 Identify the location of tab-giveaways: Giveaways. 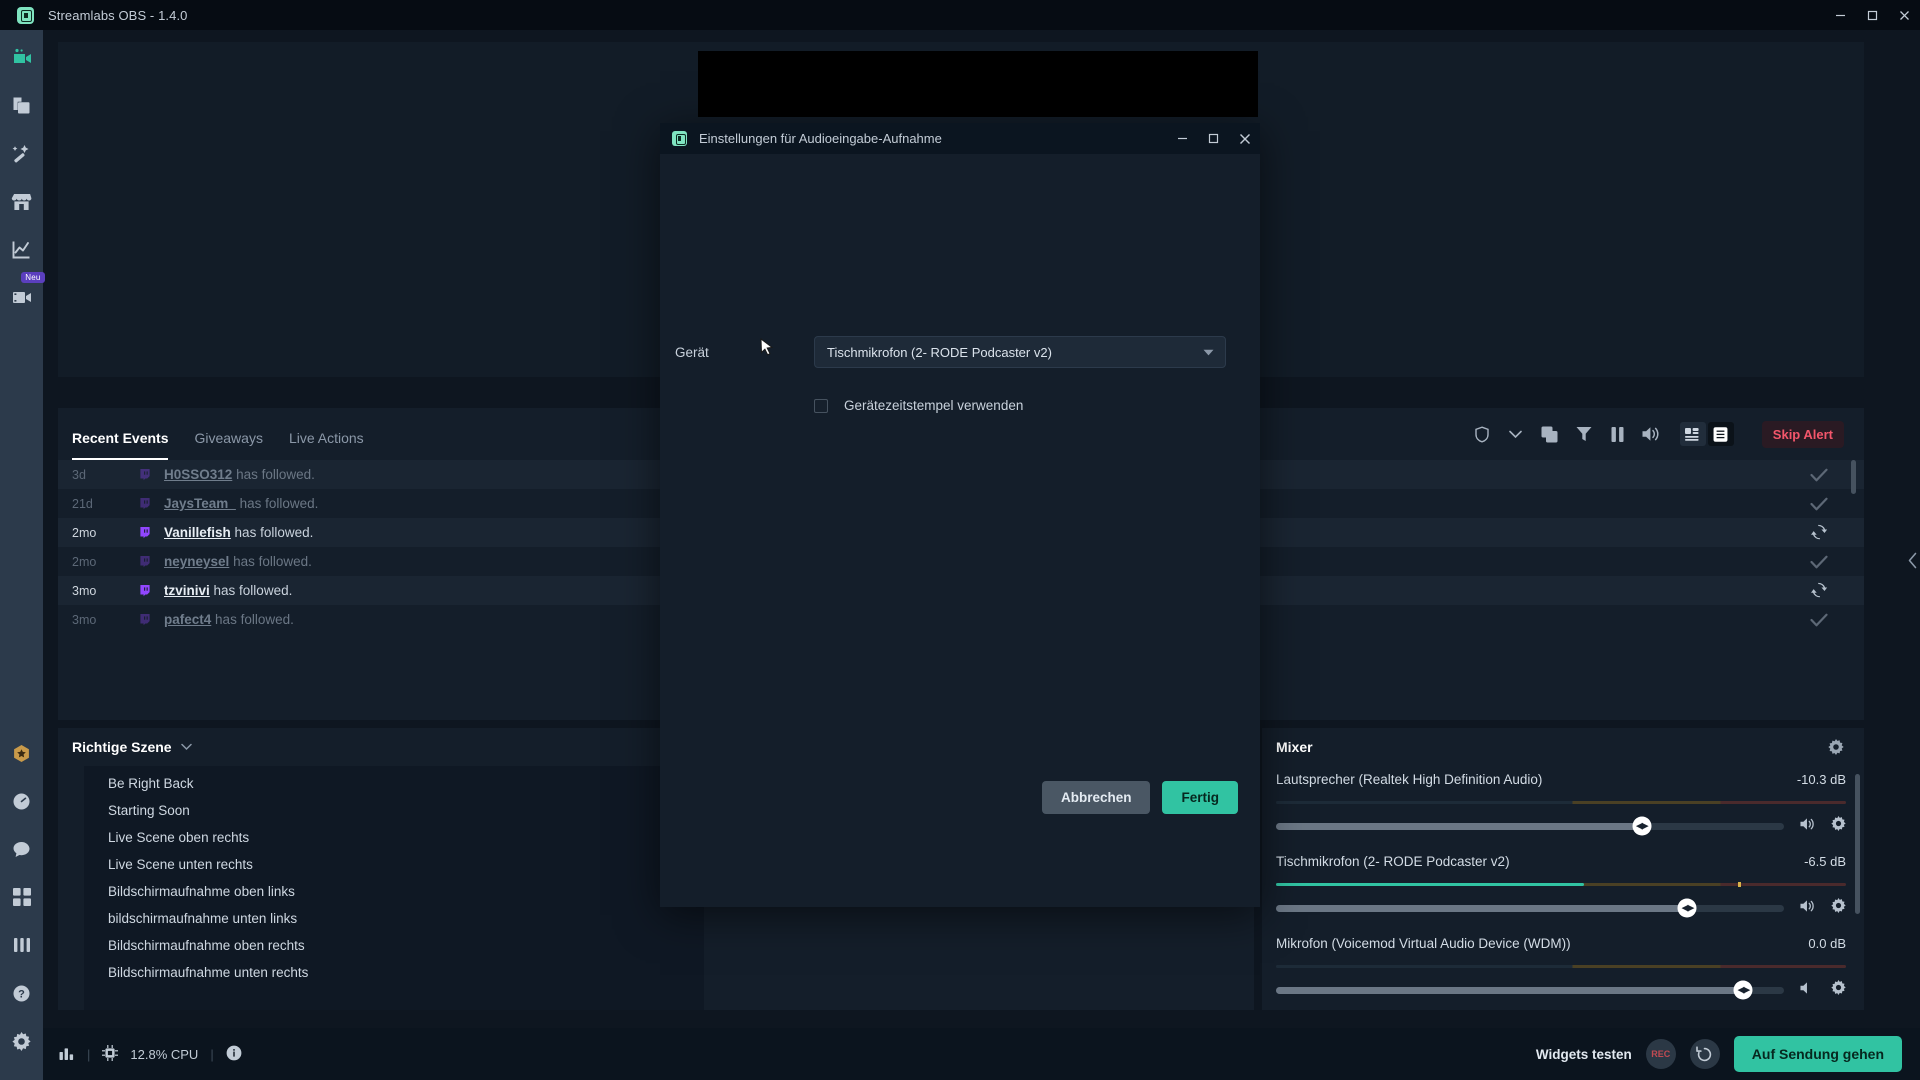
(228, 434).